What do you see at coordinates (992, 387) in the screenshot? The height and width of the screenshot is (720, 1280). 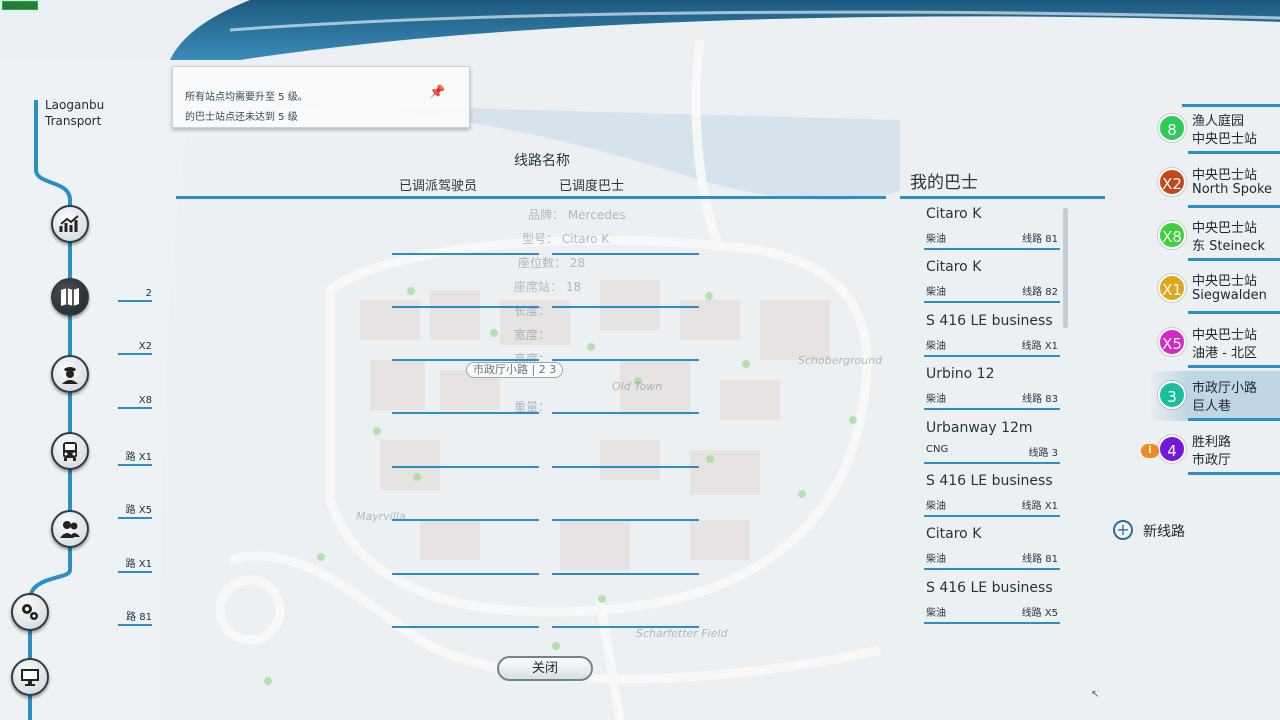 I see `bus-list-item: Urbino 12 柴油 线路 83` at bounding box center [992, 387].